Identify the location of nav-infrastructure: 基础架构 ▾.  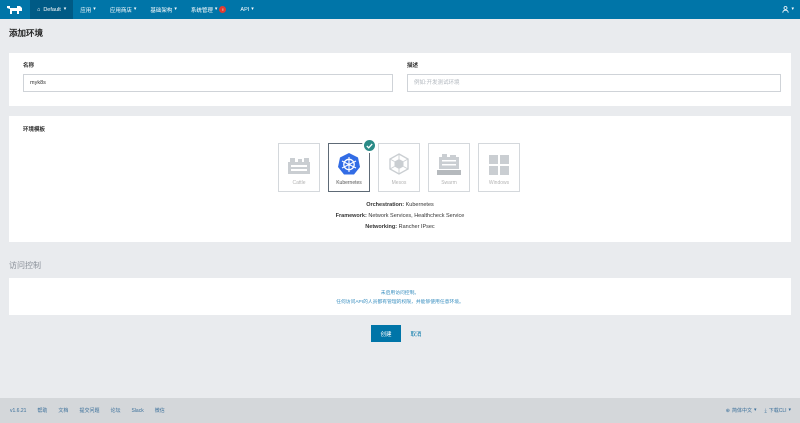
(163, 9).